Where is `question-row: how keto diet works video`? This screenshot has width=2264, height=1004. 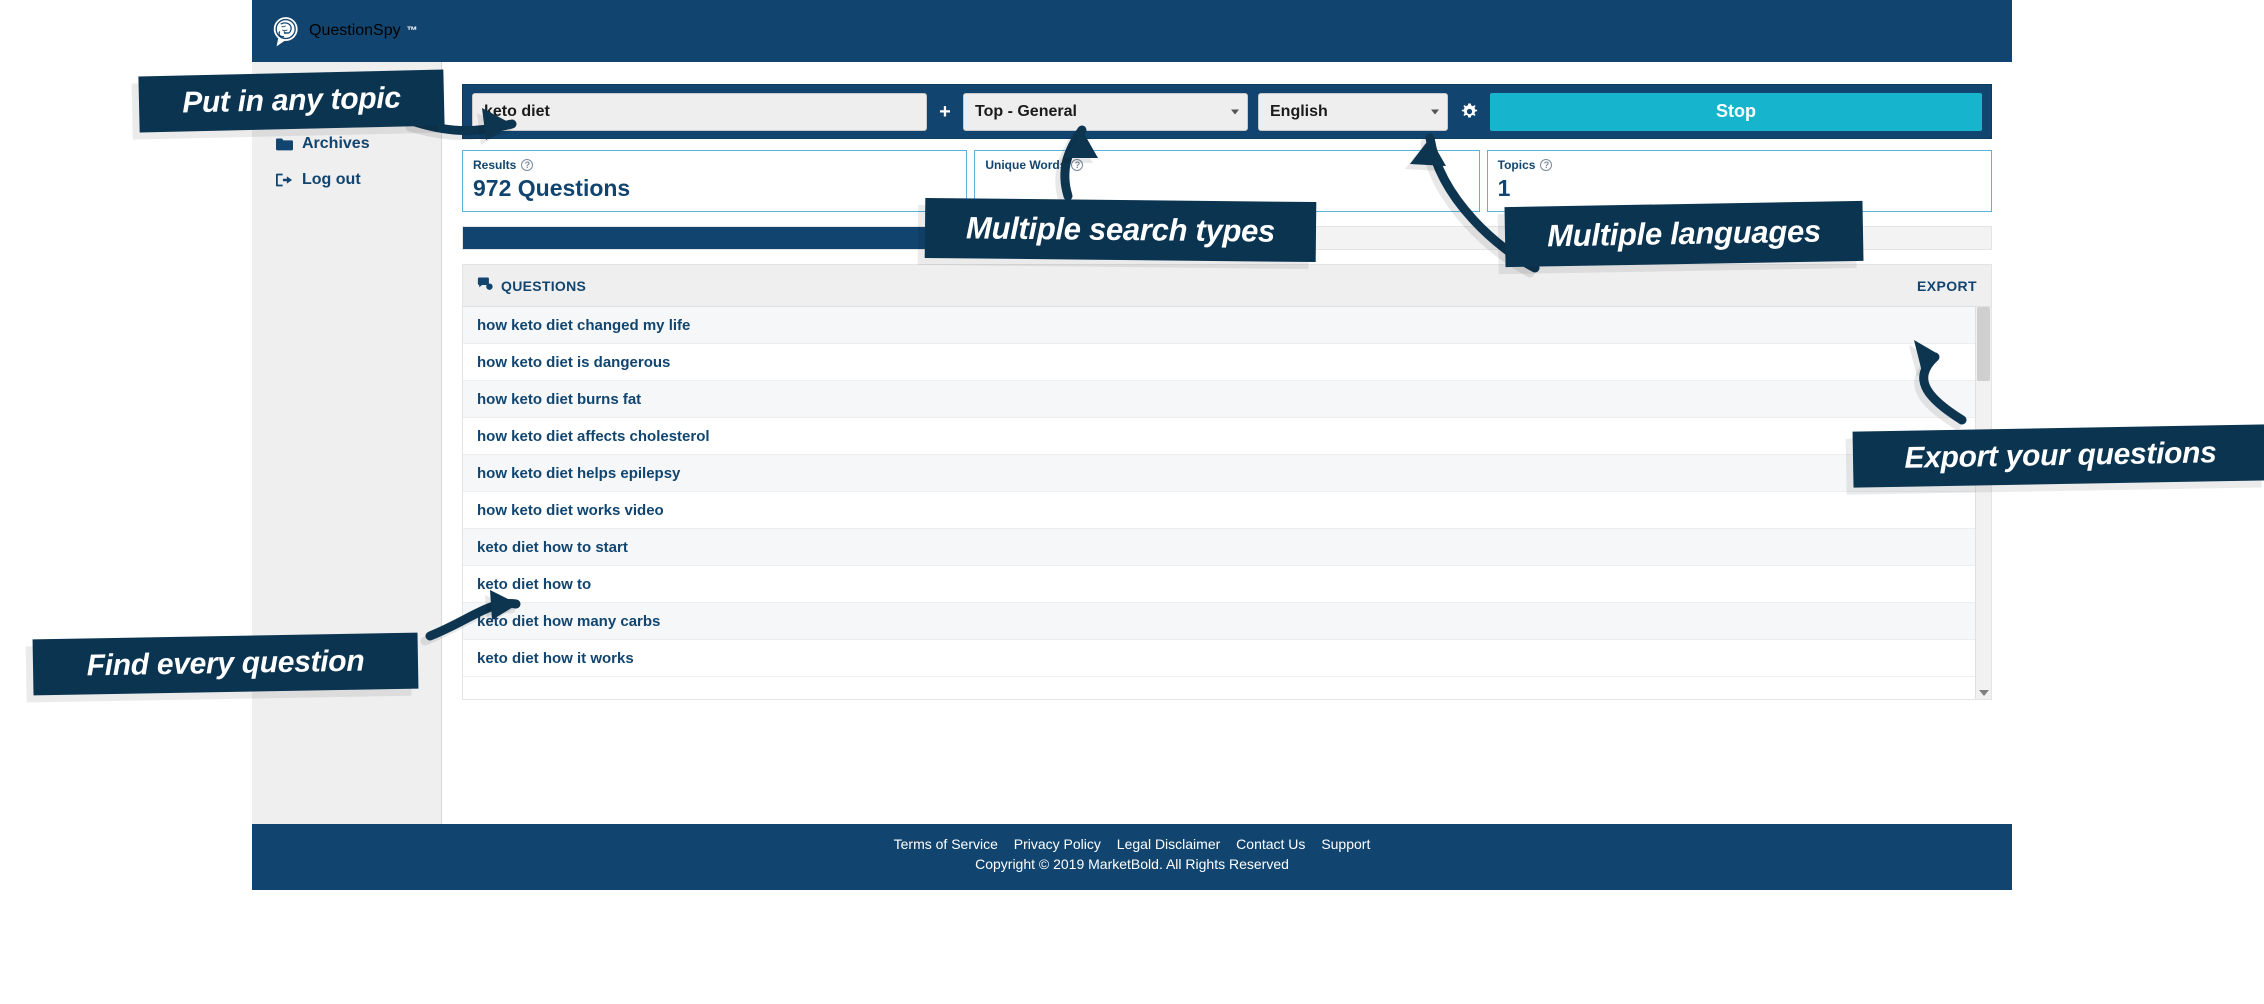
question-row: how keto diet works video is located at coordinates (1219, 510).